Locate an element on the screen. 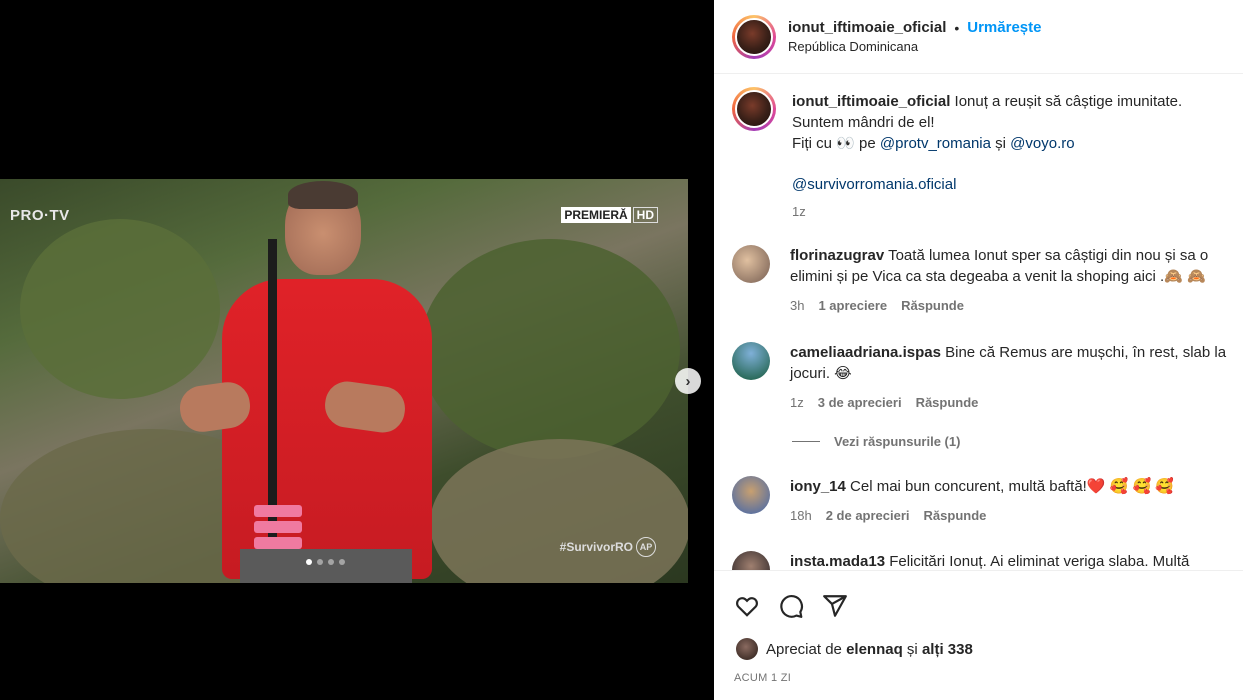 The height and width of the screenshot is (700, 1243). next-slide-button: › is located at coordinates (688, 381).